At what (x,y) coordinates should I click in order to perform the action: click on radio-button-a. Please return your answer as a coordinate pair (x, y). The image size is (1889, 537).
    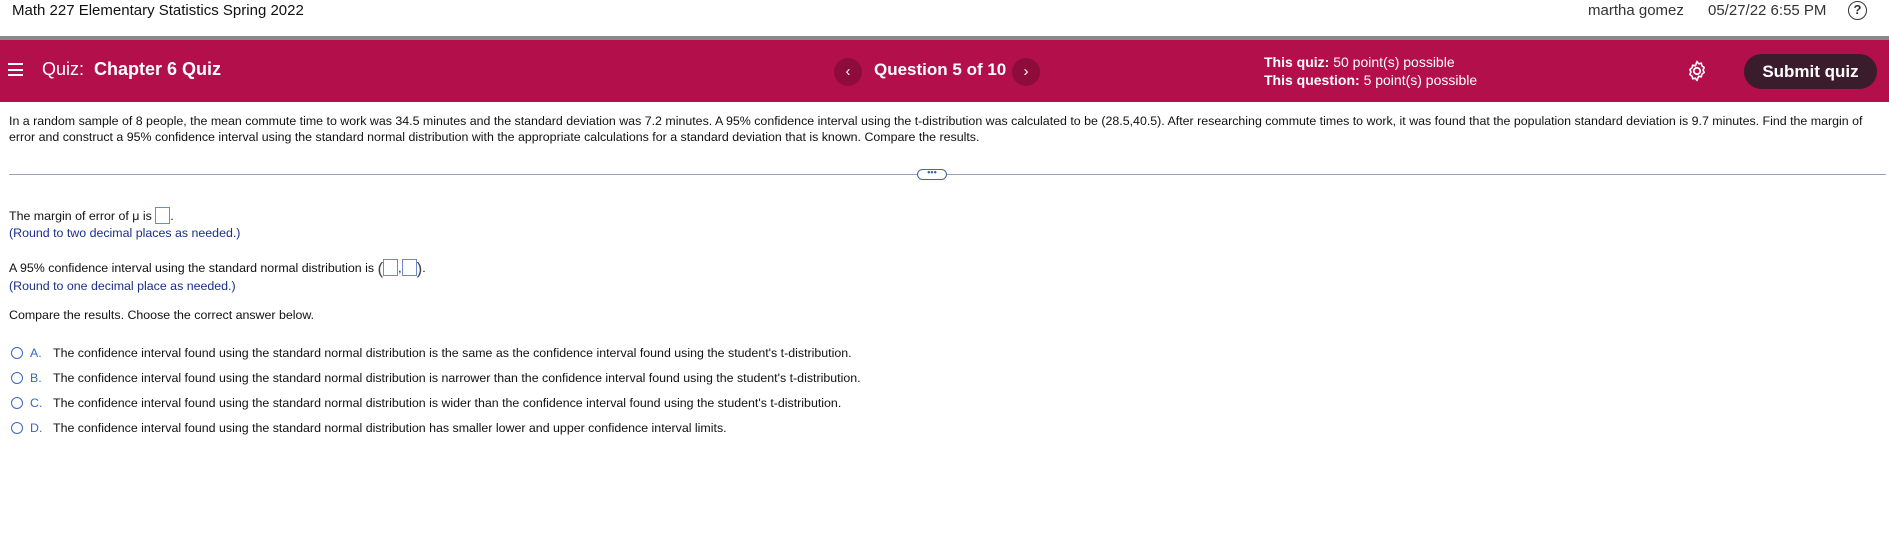
    Looking at the image, I should click on (17, 353).